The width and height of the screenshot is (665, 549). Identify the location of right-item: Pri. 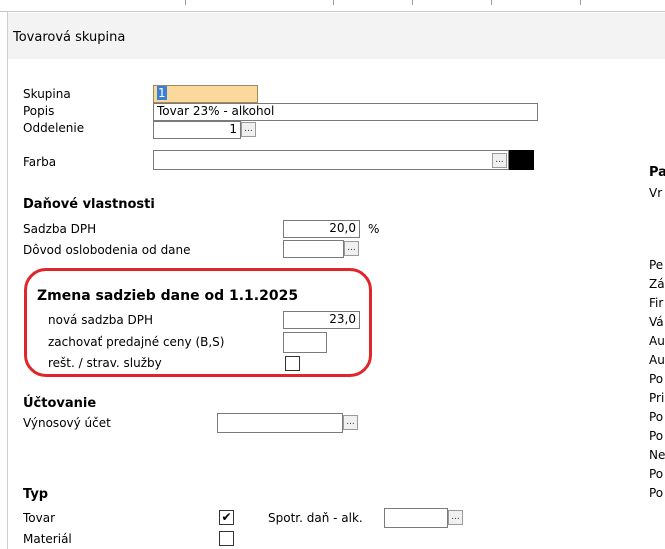
(657, 398).